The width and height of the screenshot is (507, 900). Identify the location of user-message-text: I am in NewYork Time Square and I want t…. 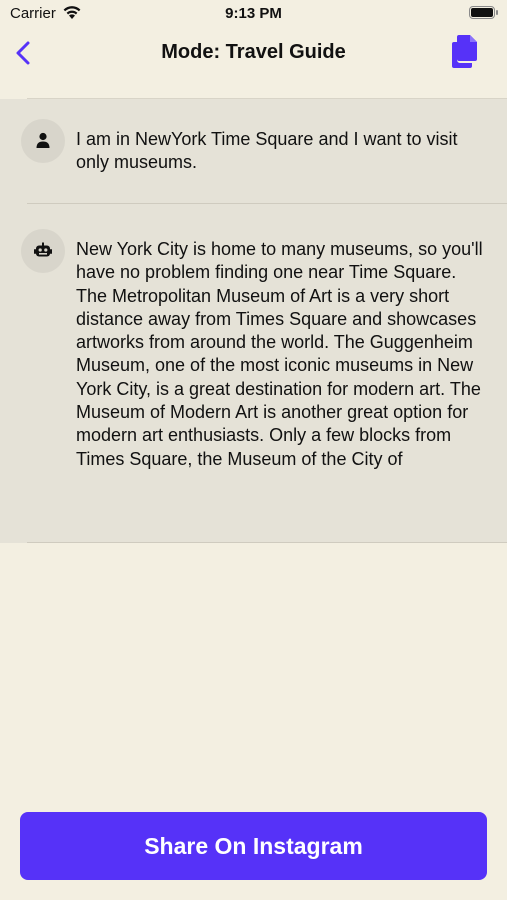
(267, 151).